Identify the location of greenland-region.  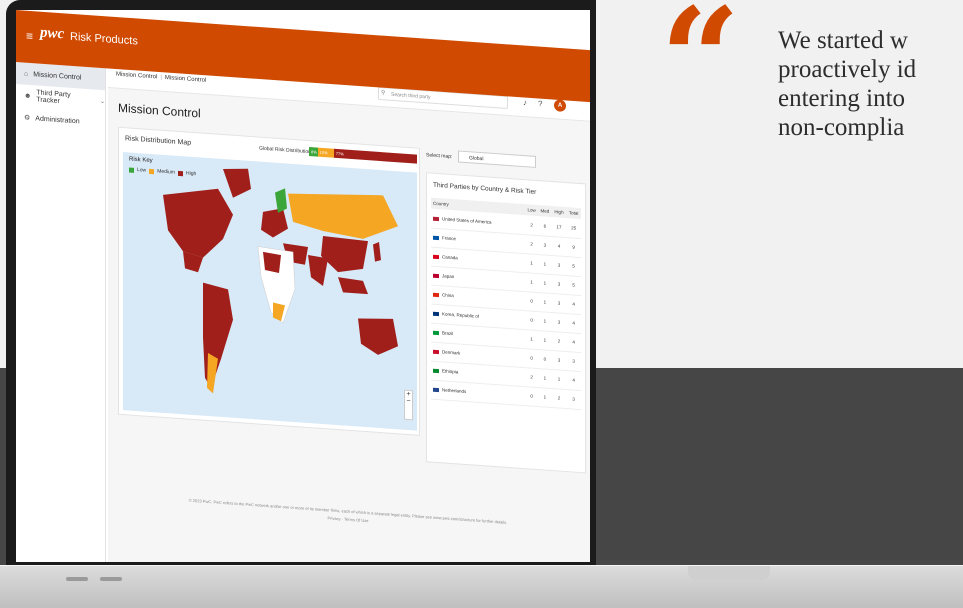
(237, 183).